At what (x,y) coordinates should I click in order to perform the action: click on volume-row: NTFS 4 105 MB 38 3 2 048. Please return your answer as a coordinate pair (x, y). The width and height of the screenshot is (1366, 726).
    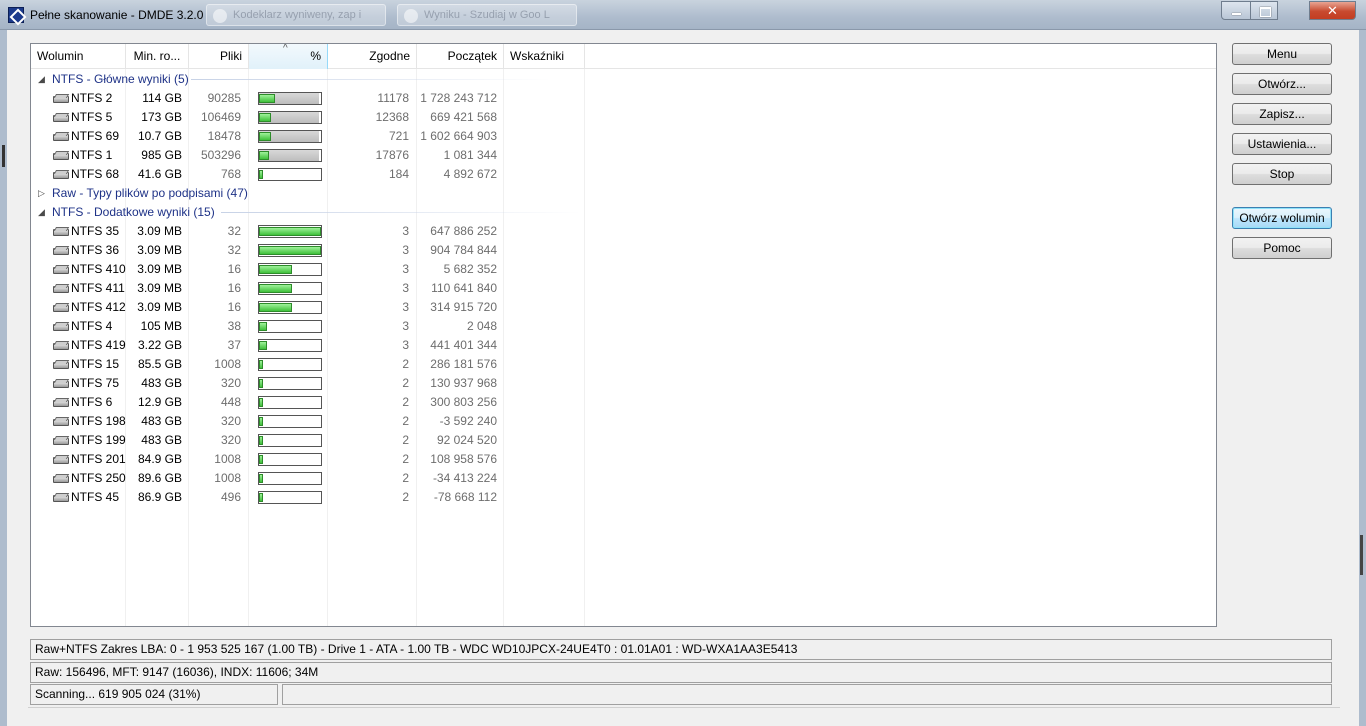
    Looking at the image, I should click on (311, 326).